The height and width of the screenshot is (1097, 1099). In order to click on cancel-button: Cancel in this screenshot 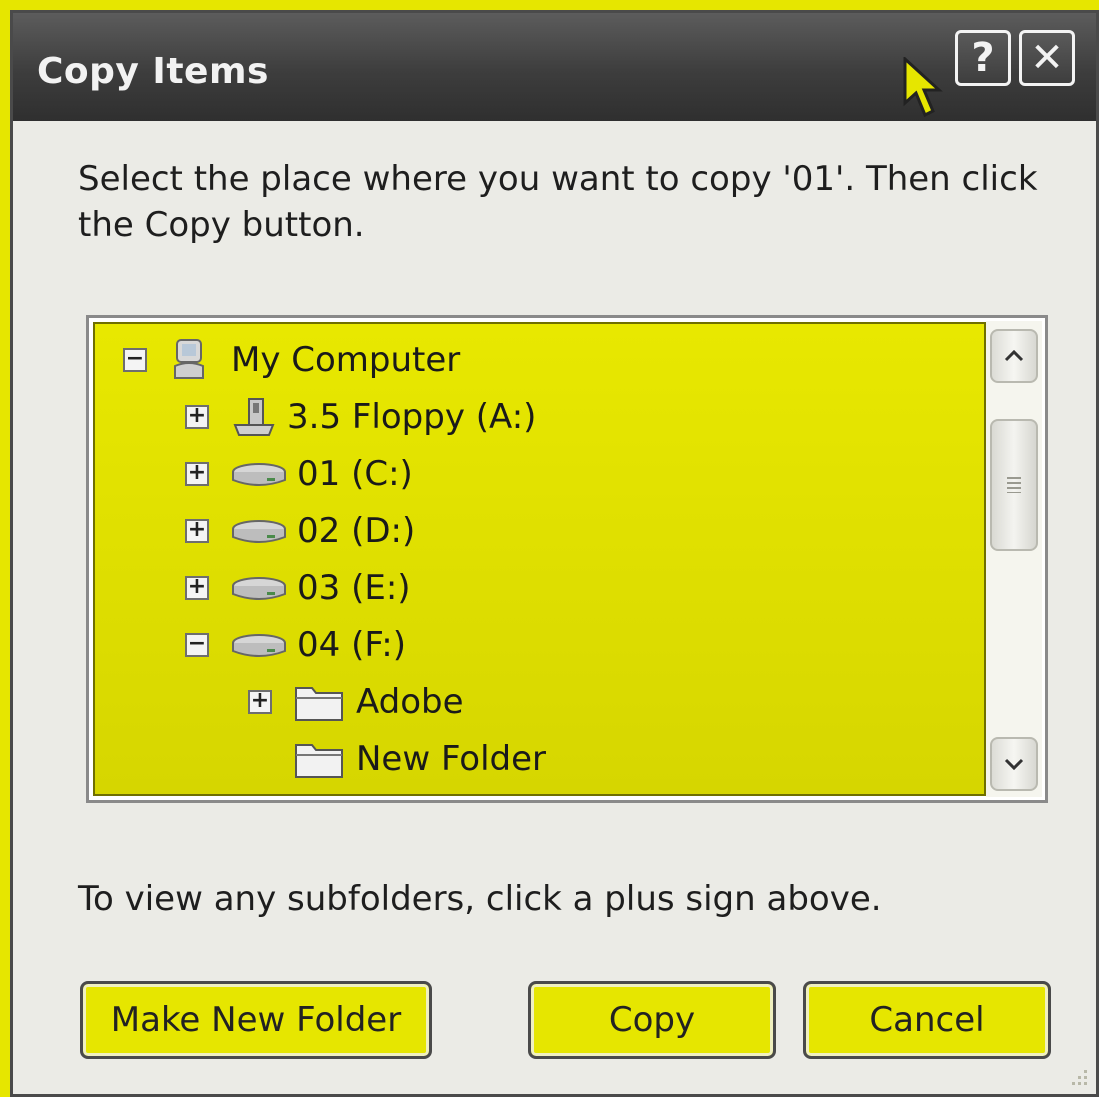, I will do `click(927, 1020)`.